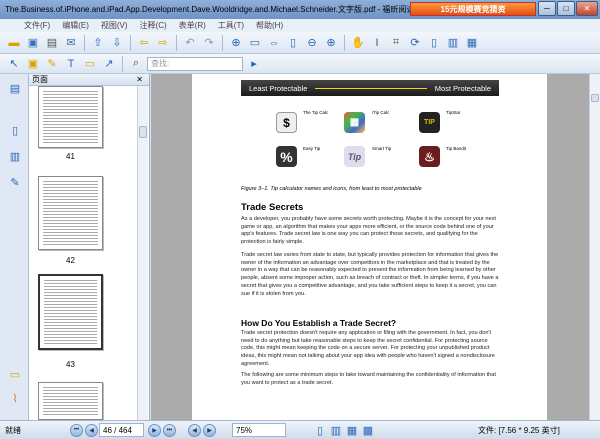  Describe the element at coordinates (169, 430) in the screenshot. I see `last-page-icon: ⏭` at that location.